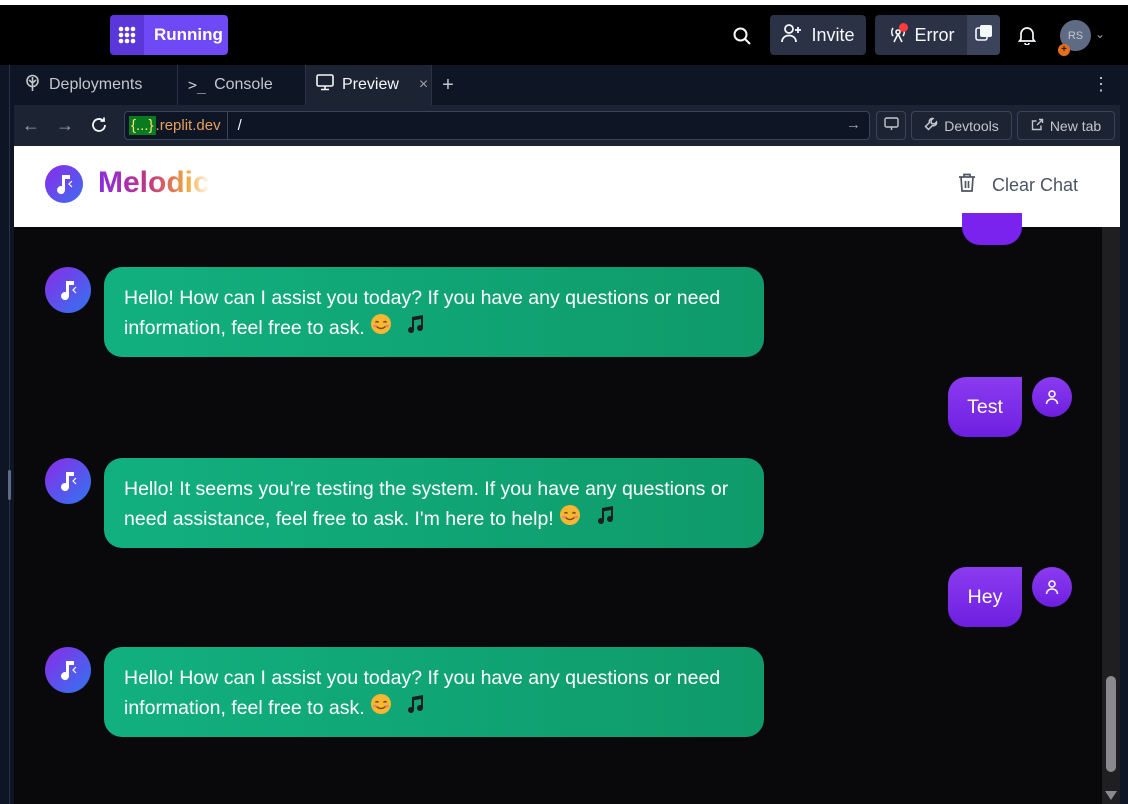 This screenshot has width=1128, height=804. What do you see at coordinates (971, 125) in the screenshot?
I see `devtools-label: Devtools` at bounding box center [971, 125].